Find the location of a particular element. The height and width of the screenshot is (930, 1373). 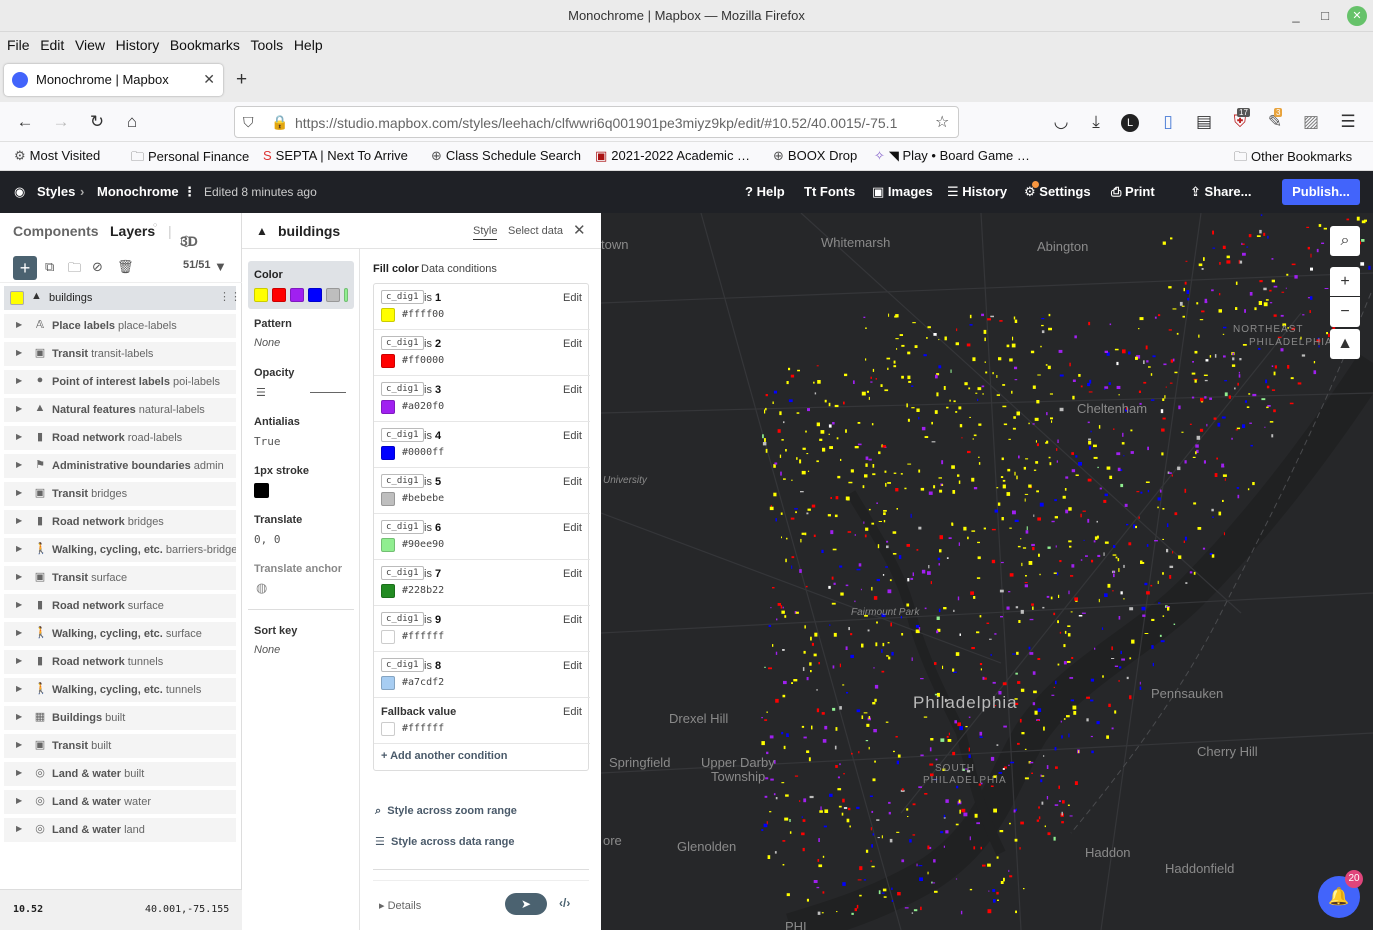

layer-item: ▶ 🚶 Walking, cycling, etc. barriers-bridges is located at coordinates (120, 550).